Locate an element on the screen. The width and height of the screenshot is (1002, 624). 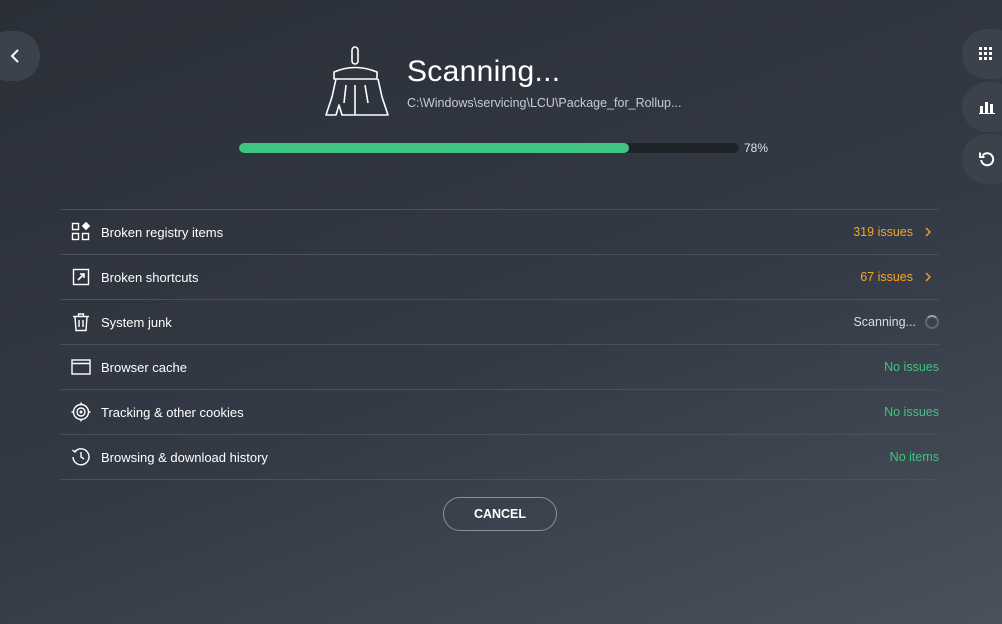
row-label: Broken shortcuts is located at coordinates (150, 277).